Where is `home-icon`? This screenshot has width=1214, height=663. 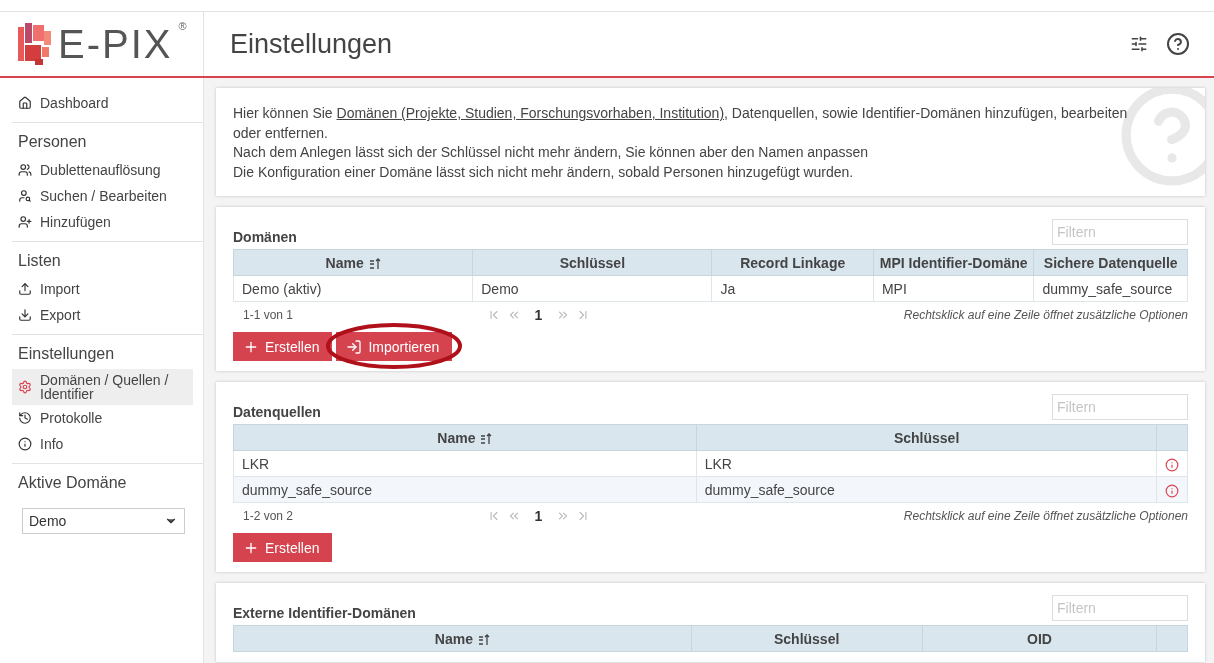
home-icon is located at coordinates (25, 103).